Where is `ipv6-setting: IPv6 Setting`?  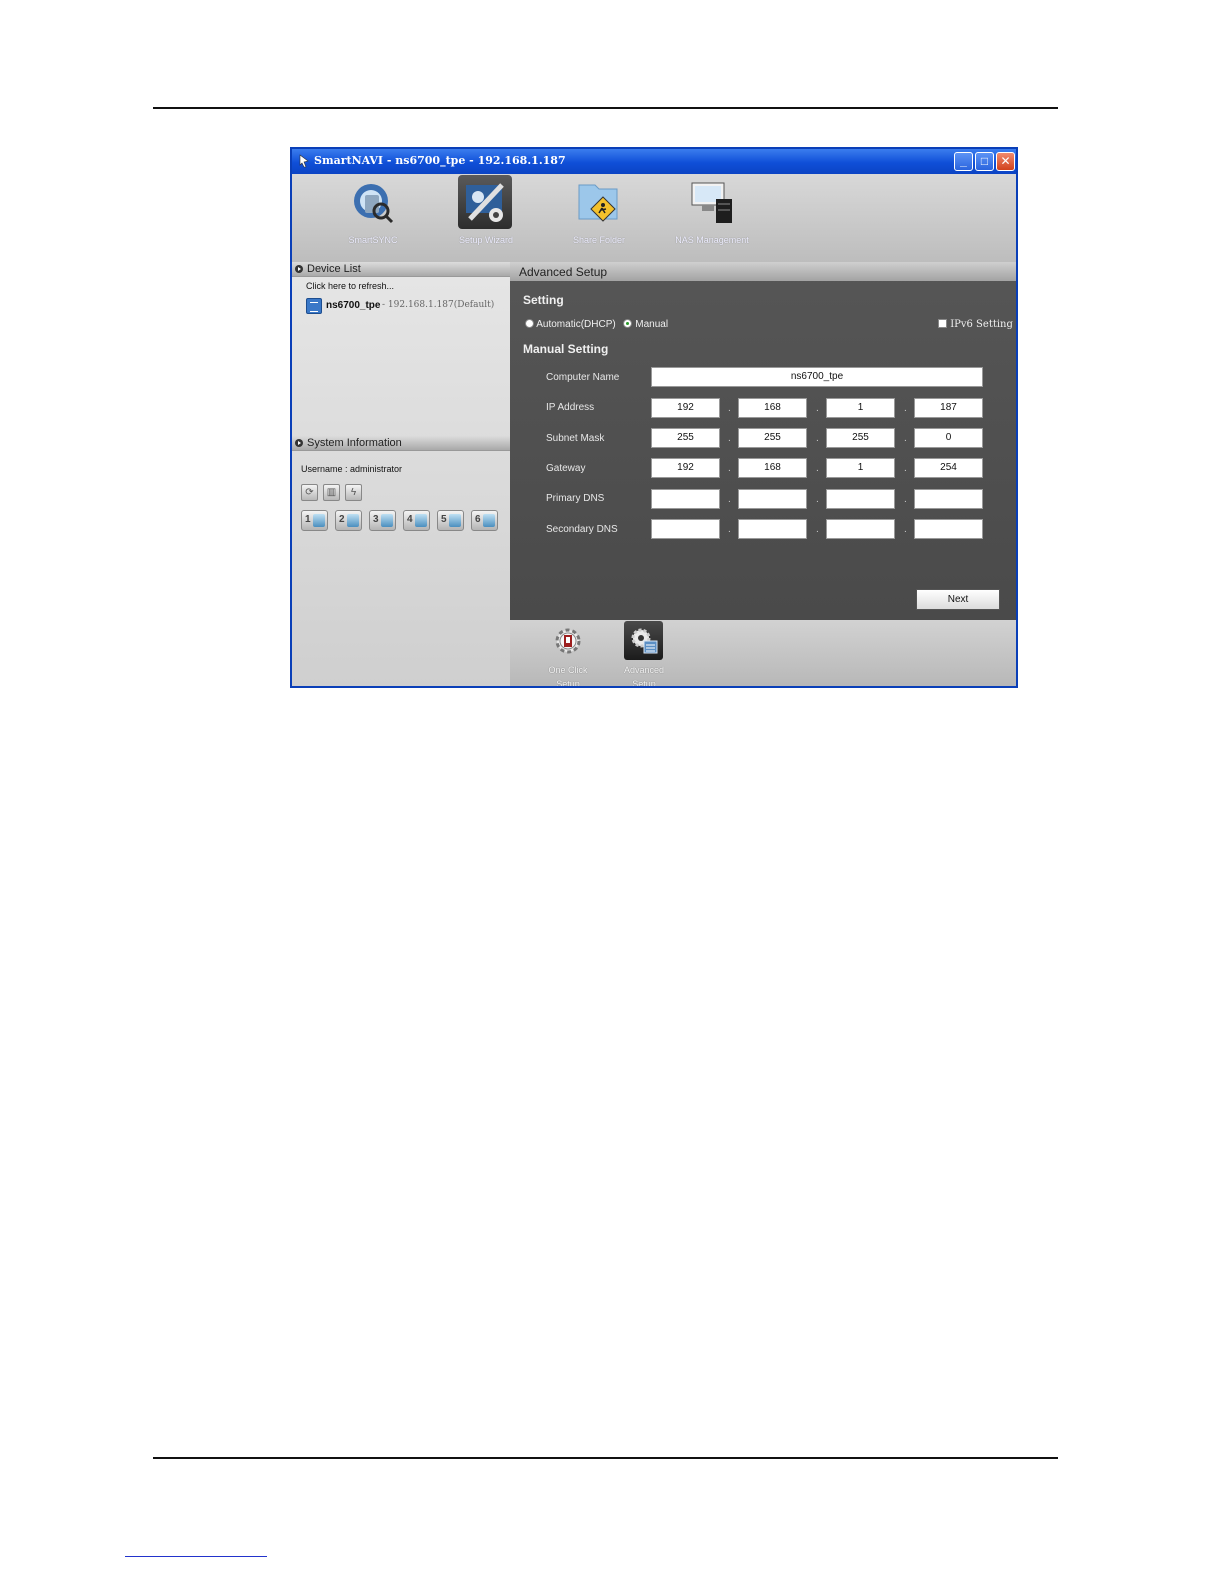
ipv6-setting: IPv6 Setting is located at coordinates (975, 324).